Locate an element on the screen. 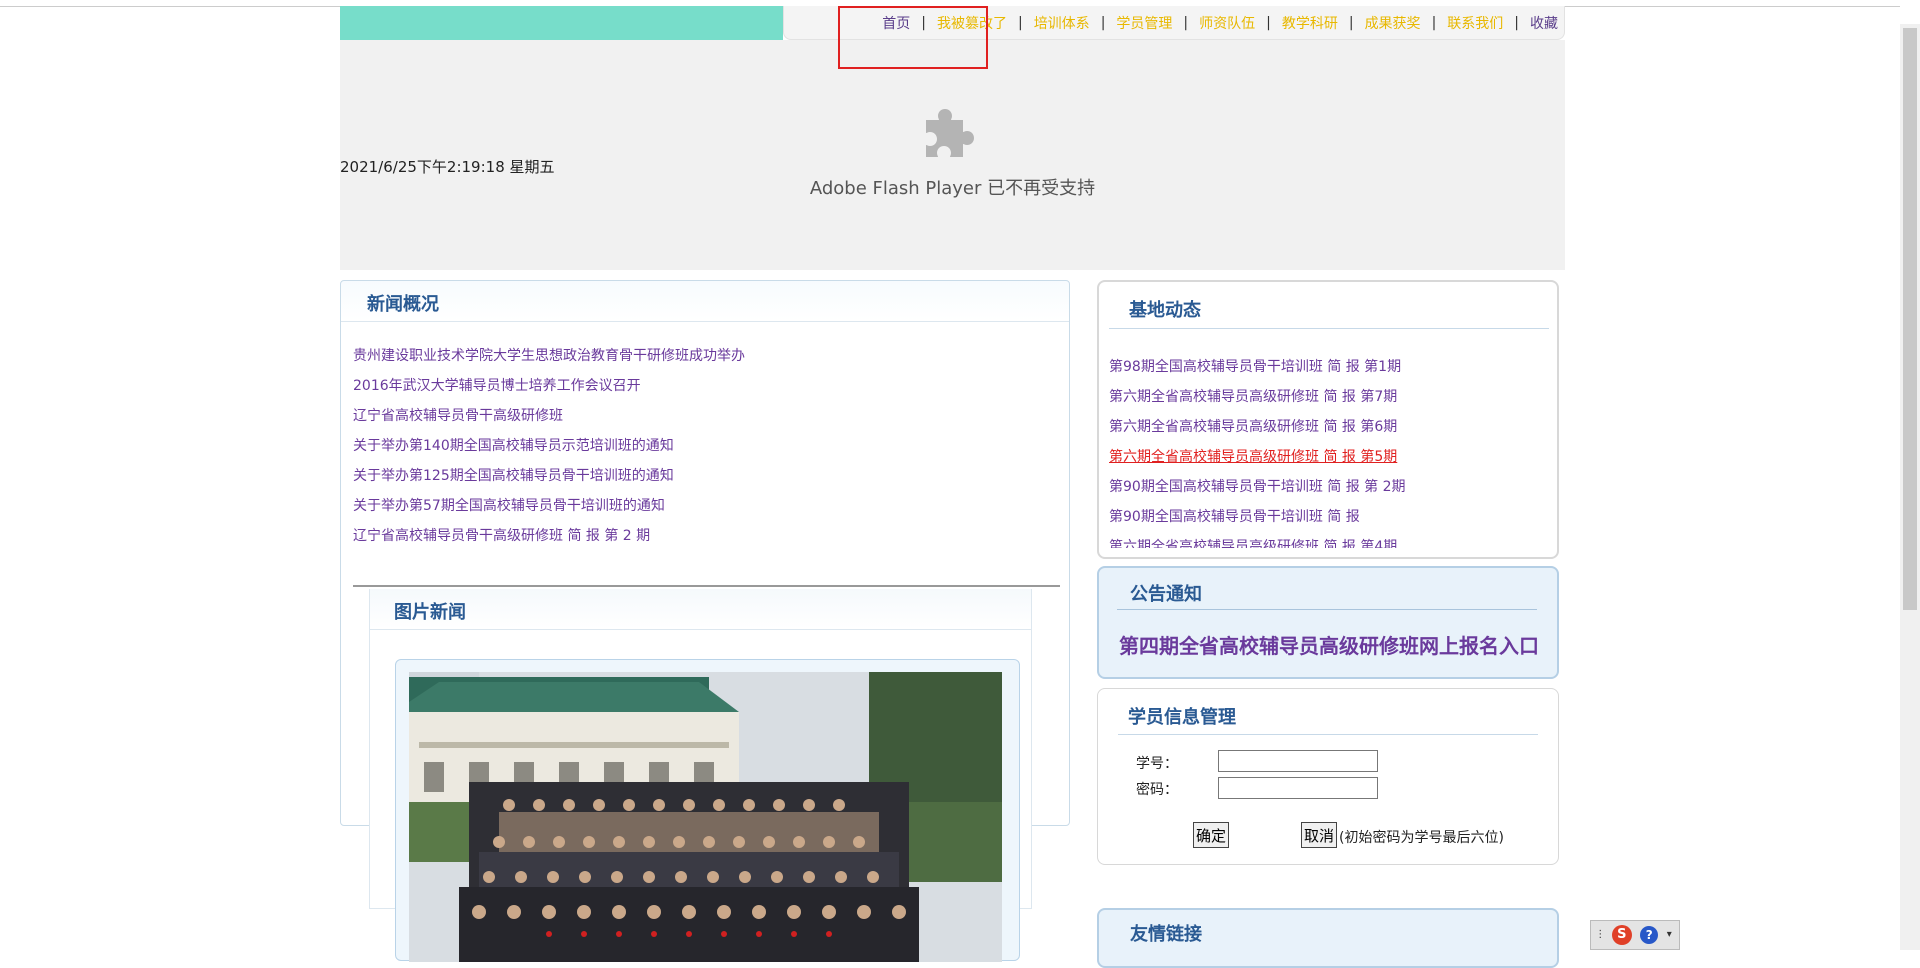  base-news-item: 第六期全省高校辅导员高级研修班 简 报 第4期 is located at coordinates (1257, 542).